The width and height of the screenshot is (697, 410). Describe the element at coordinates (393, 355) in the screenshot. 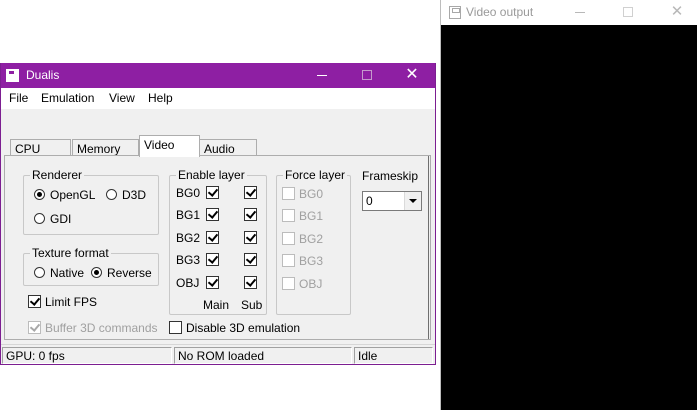

I see `status-state: Idle` at that location.